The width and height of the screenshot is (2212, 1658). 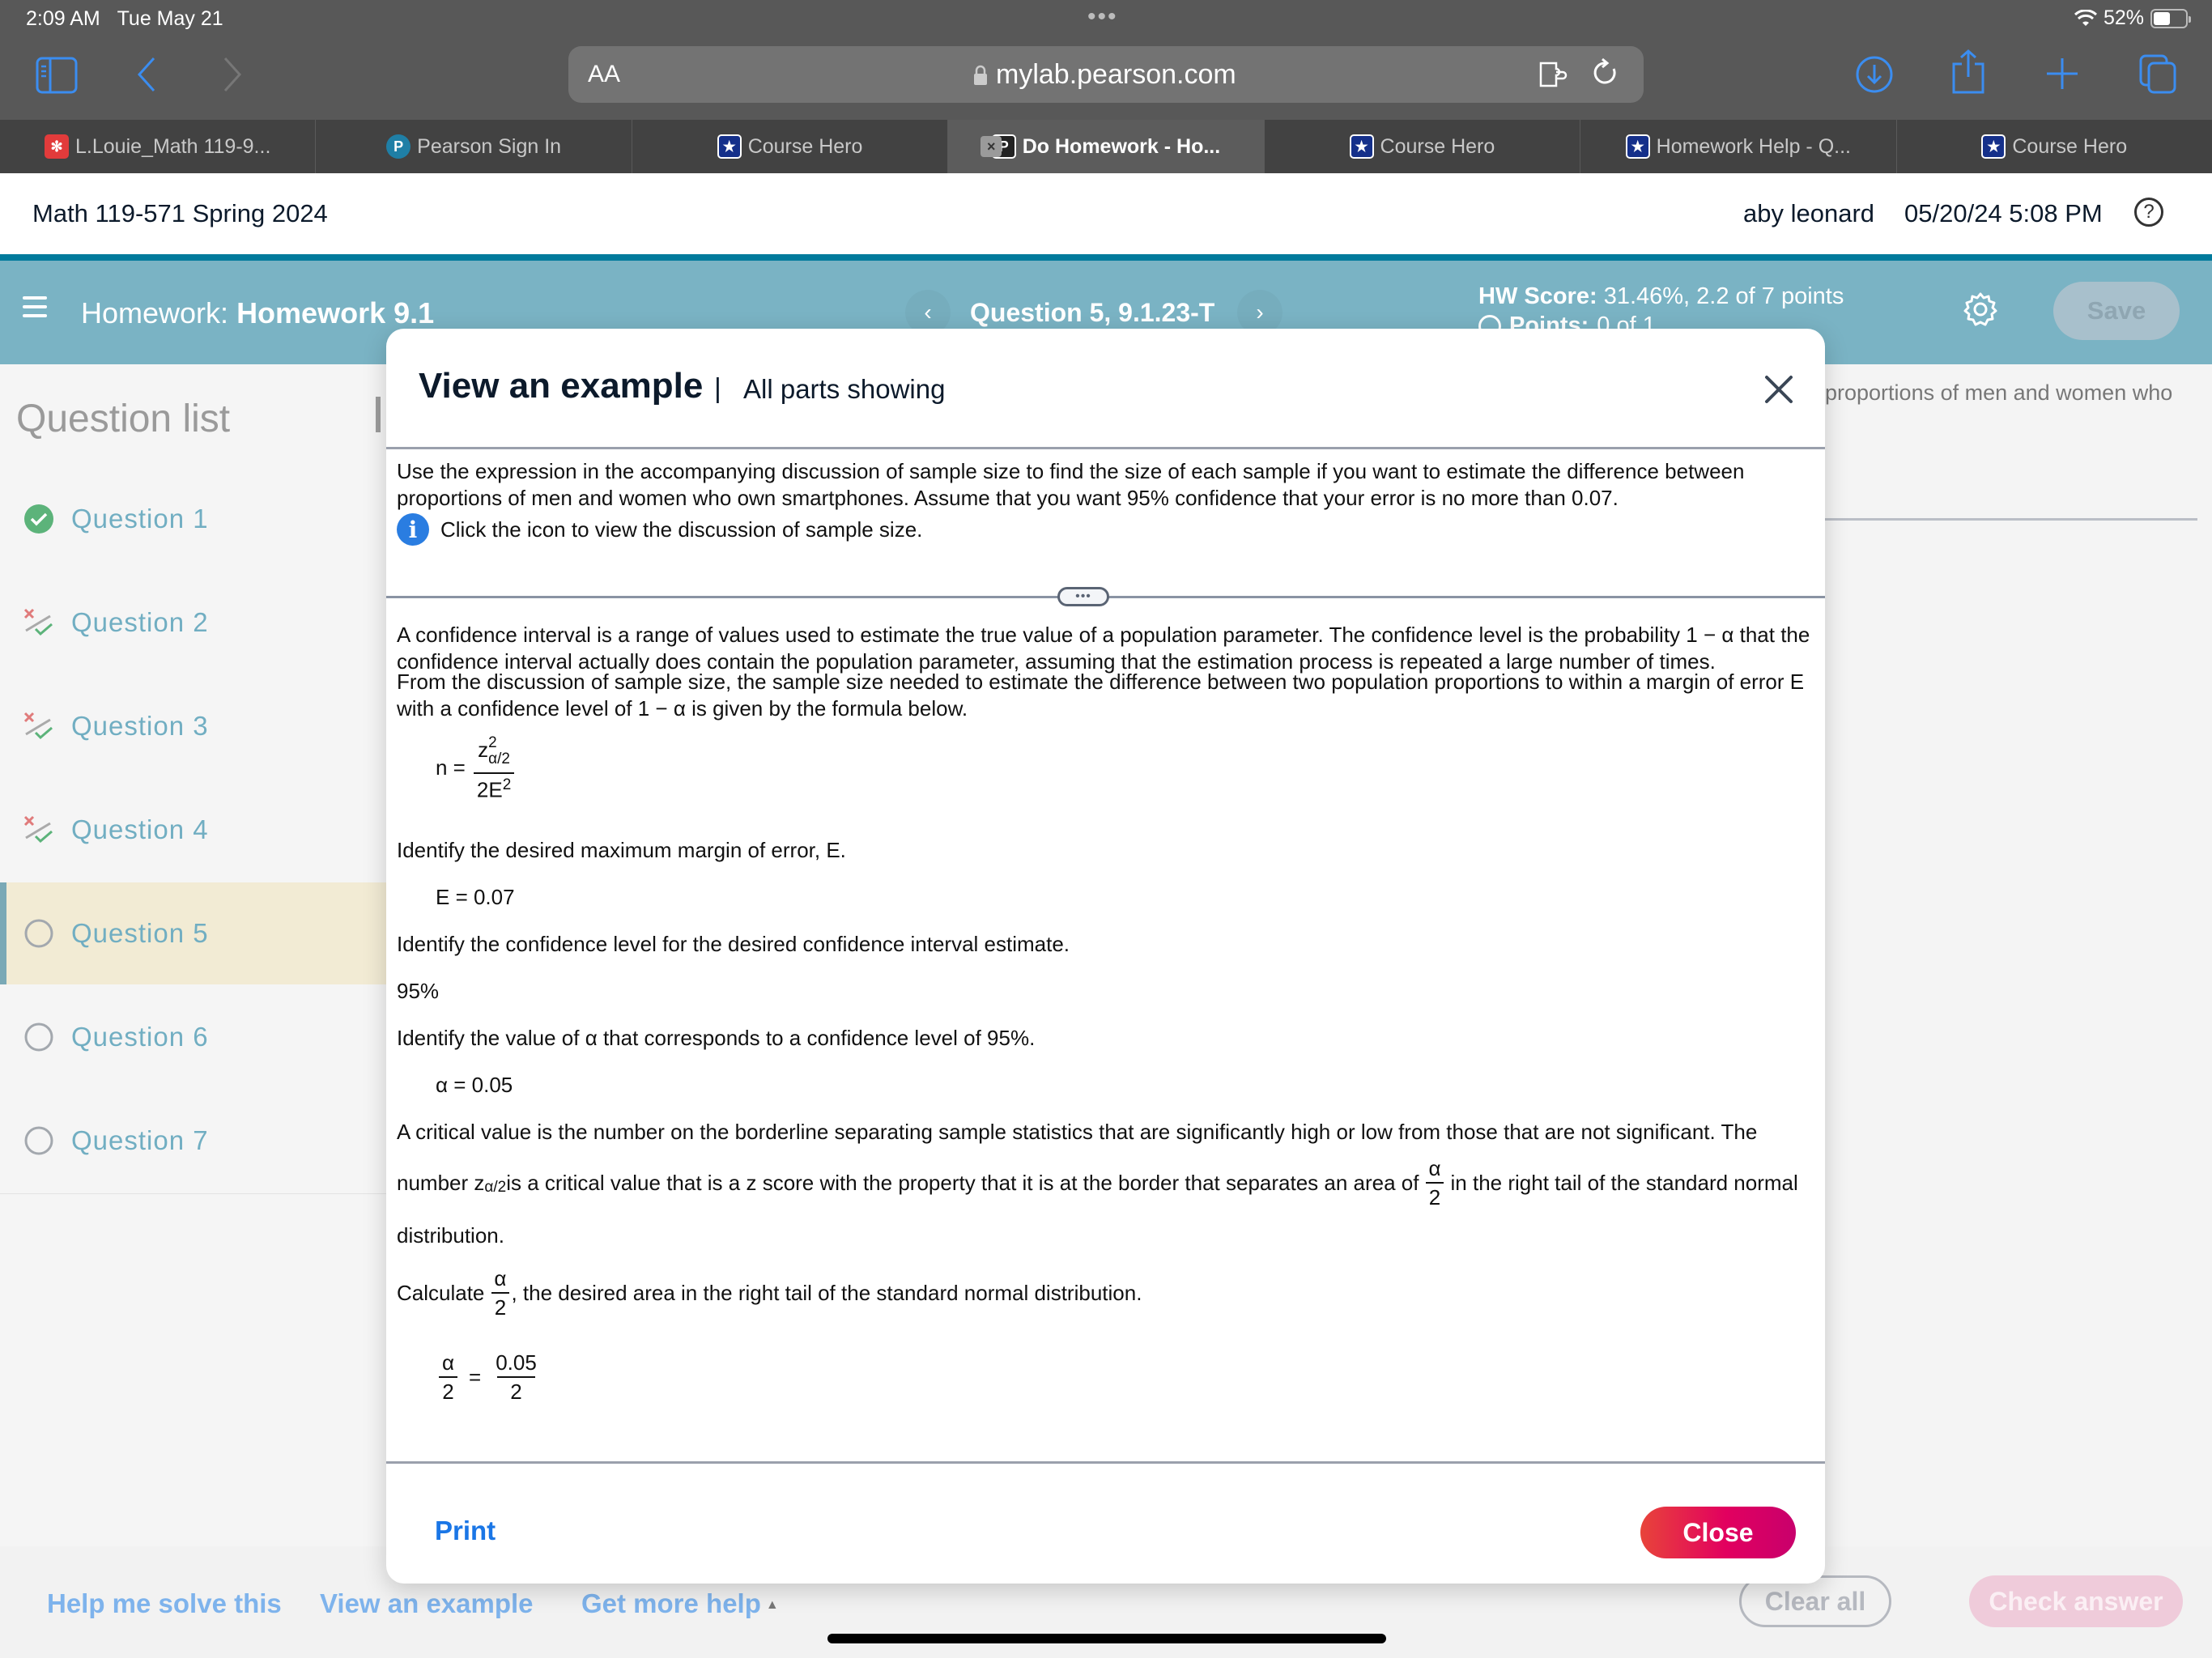 What do you see at coordinates (140, 622) in the screenshot?
I see `question-label: Question 2` at bounding box center [140, 622].